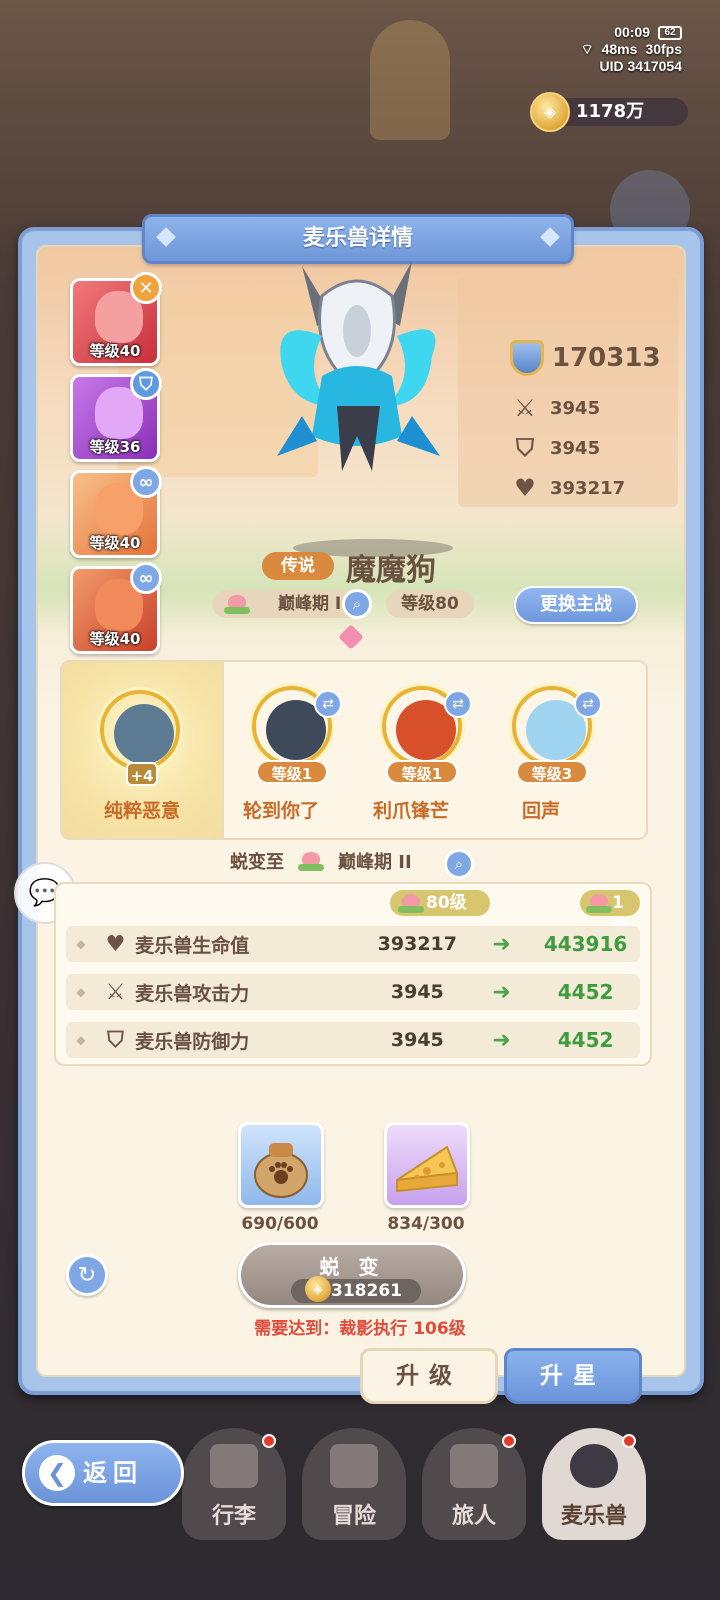 This screenshot has width=720, height=1600. I want to click on next-level-badge: 1级, so click(610, 914).